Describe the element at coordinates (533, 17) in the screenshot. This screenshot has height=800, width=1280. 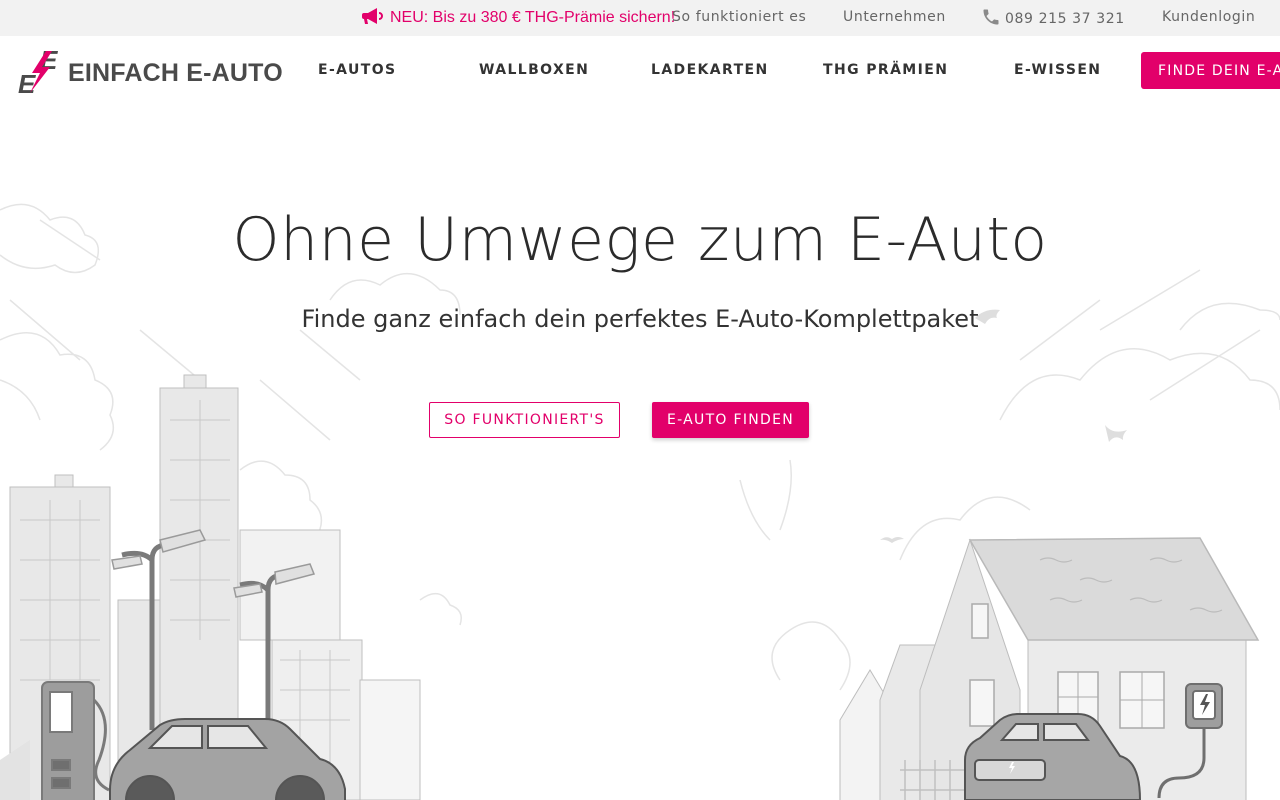
I see `promo-text: NEU: Bis zu 380 € THG-Prämie sichern!` at that location.